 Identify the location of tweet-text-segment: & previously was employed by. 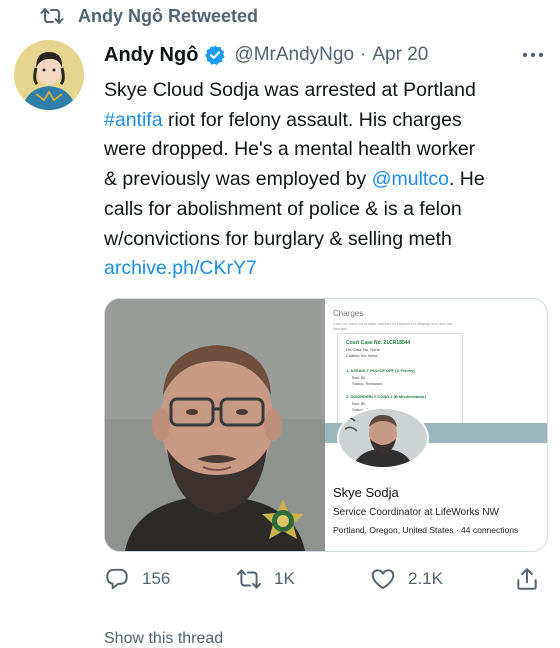
(238, 179).